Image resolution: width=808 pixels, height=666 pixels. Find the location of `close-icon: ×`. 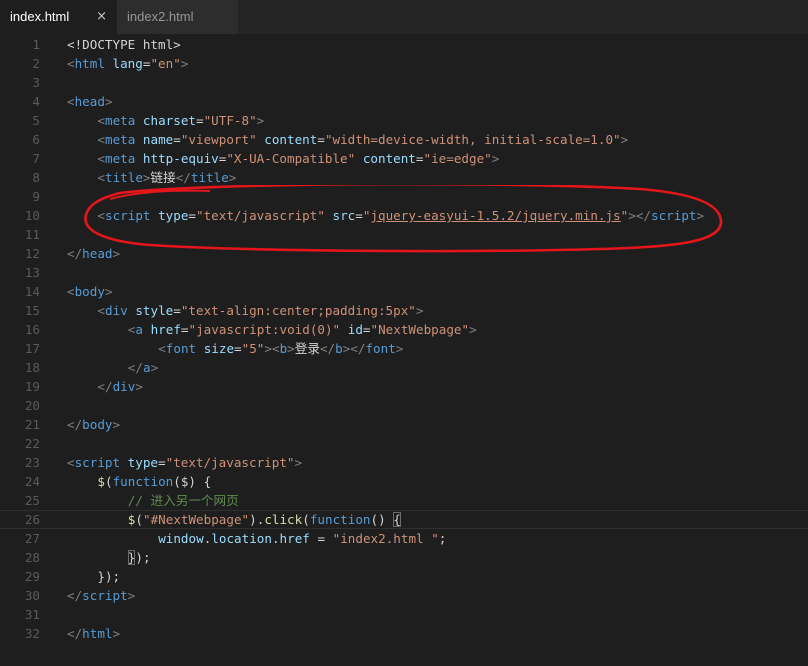

close-icon: × is located at coordinates (101, 17).